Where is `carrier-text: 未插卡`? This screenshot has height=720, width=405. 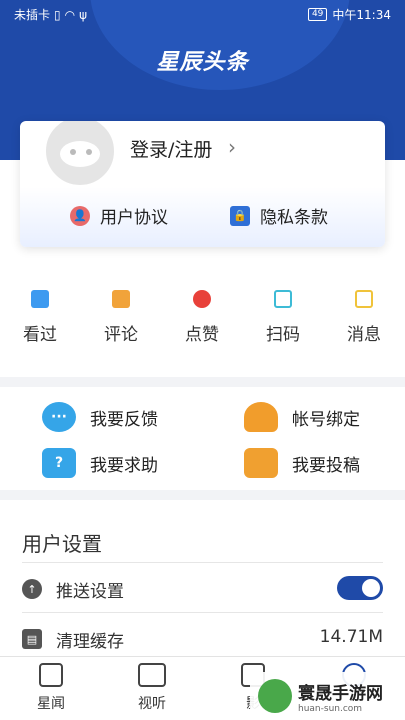
carrier-text: 未插卡 is located at coordinates (32, 15).